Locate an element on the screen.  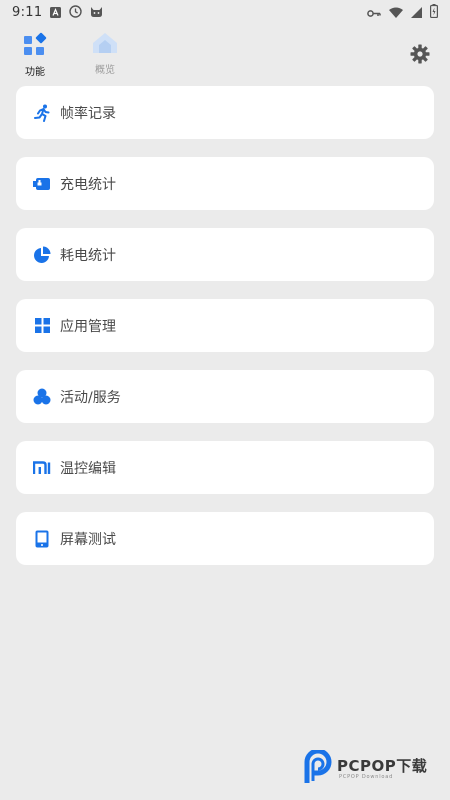
menu-item-activities-services: 活动/服务 is located at coordinates (225, 396).